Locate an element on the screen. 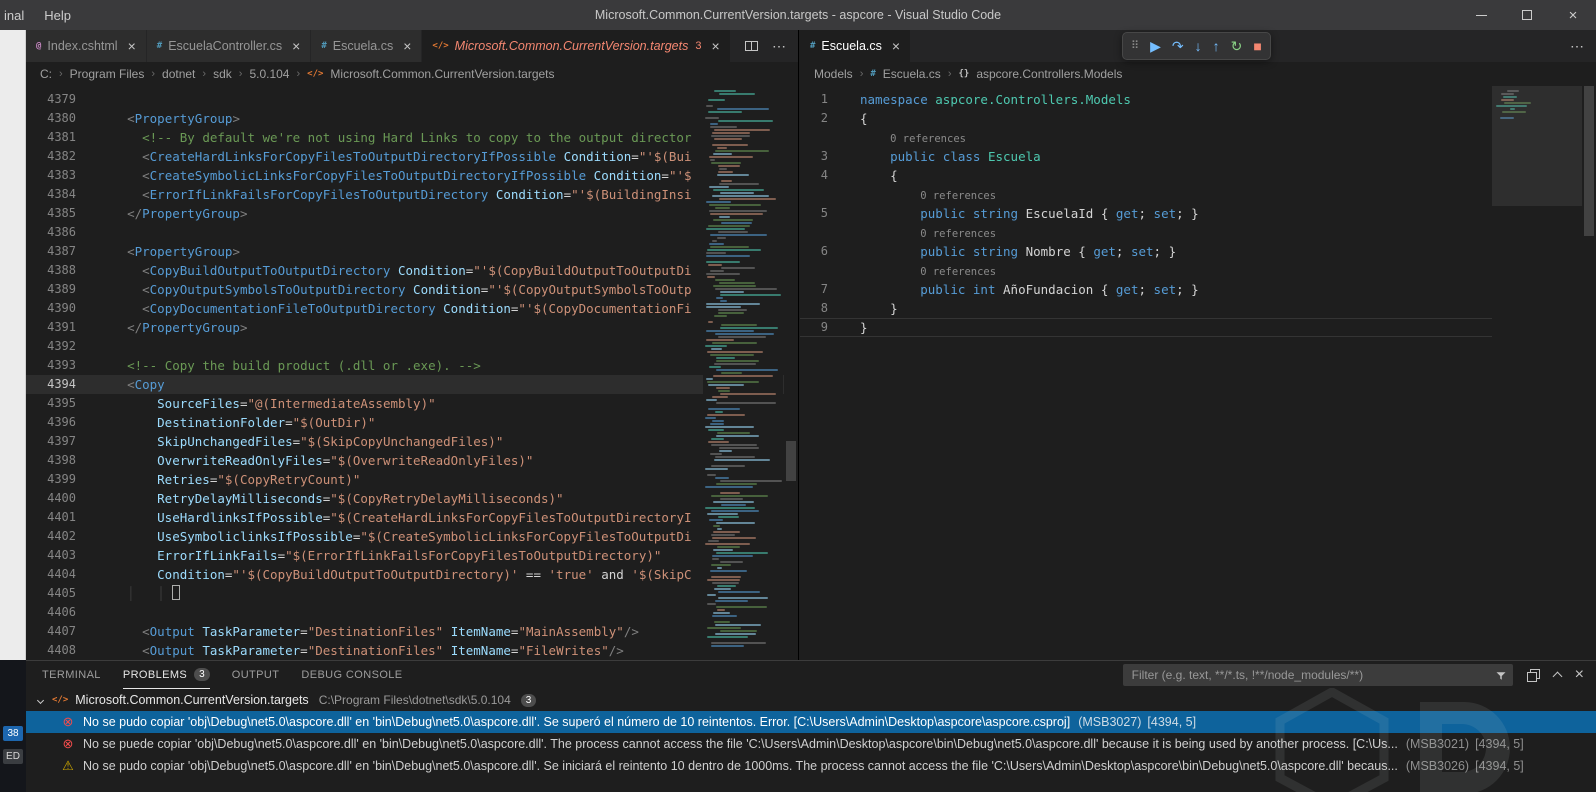  code-line: 2{ is located at coordinates (1198, 118).